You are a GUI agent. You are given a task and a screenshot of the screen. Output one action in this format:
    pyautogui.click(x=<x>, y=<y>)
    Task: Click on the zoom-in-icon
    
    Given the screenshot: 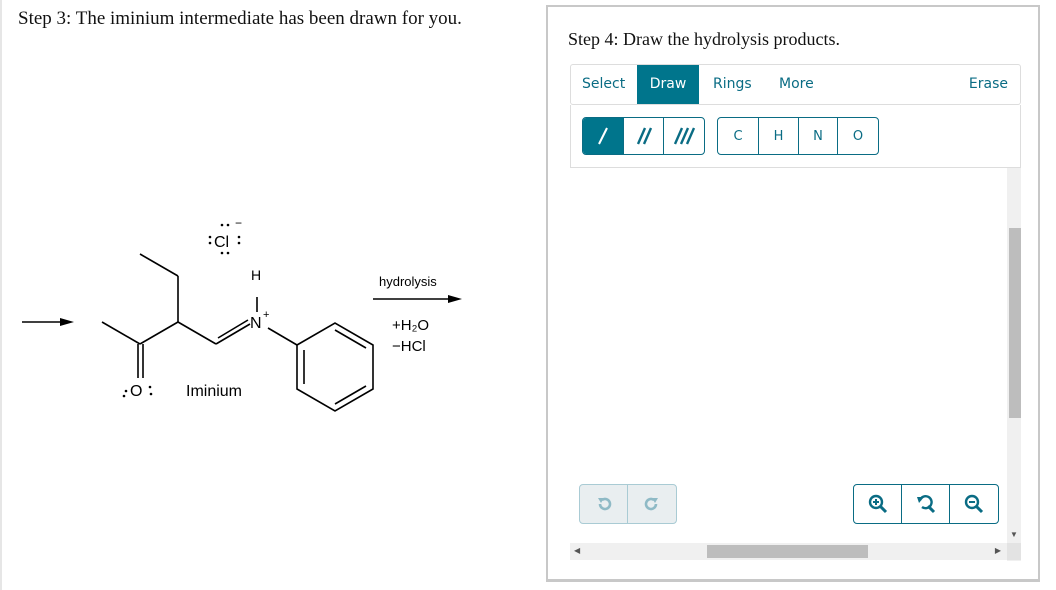 What is the action you would take?
    pyautogui.click(x=877, y=504)
    